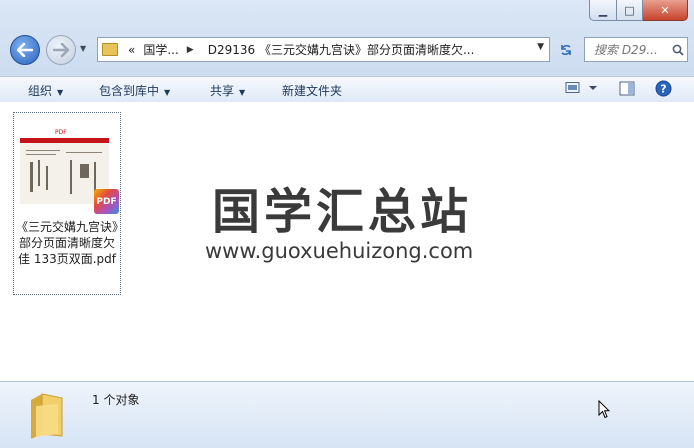 This screenshot has height=448, width=694. I want to click on forward-button, so click(61, 50).